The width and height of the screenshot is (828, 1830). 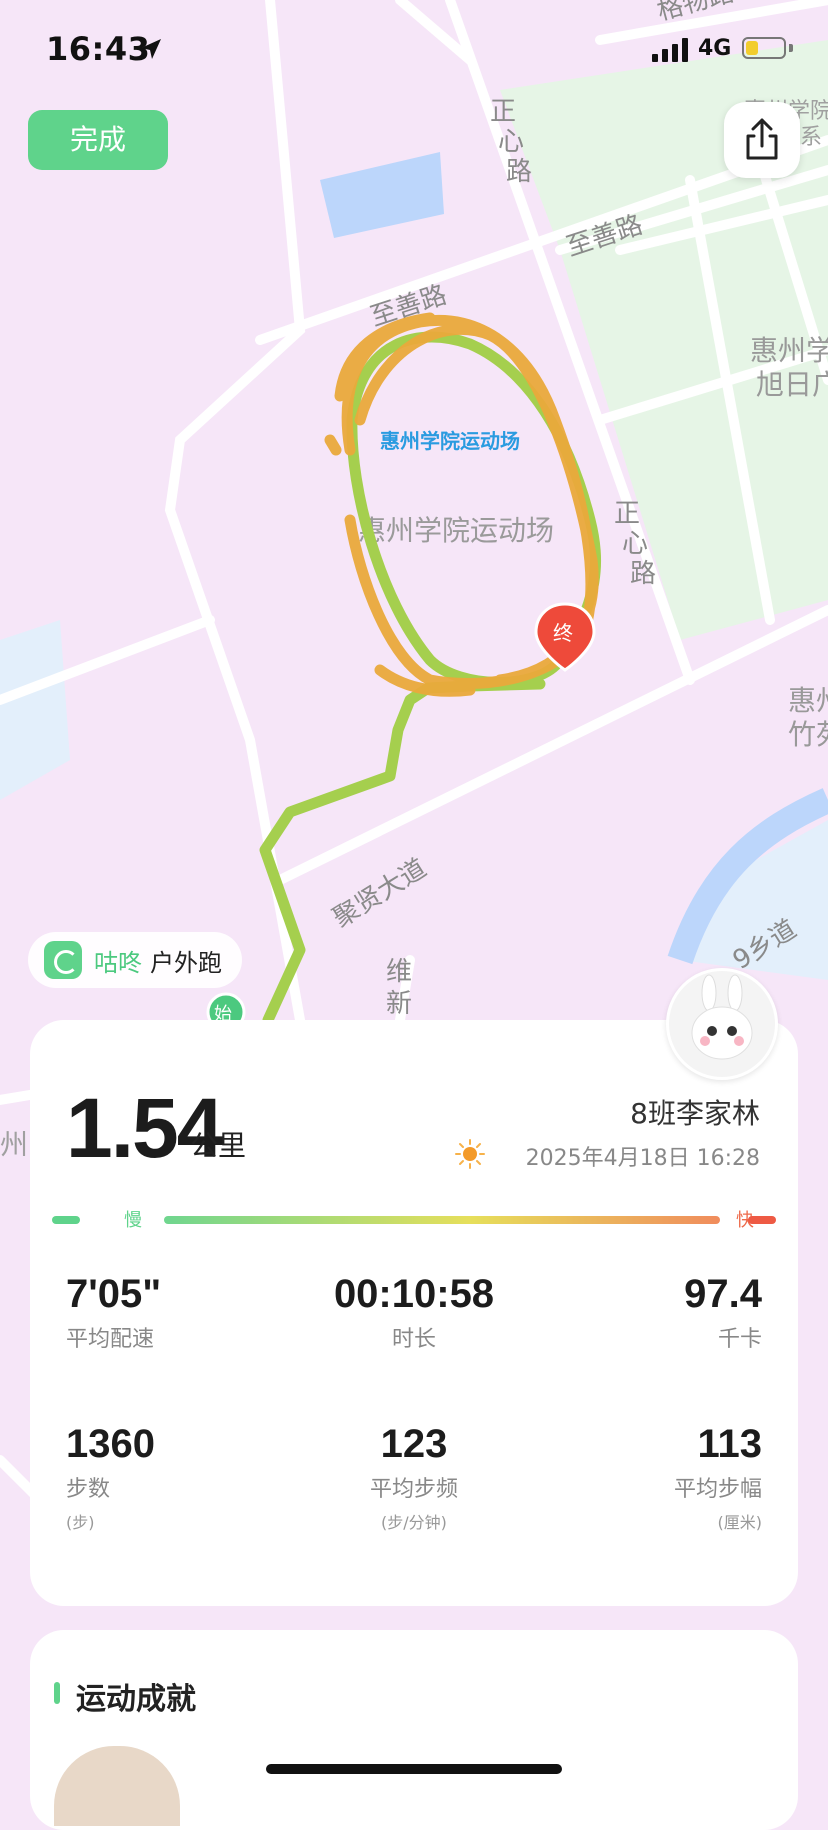 What do you see at coordinates (218, 1145) in the screenshot?
I see `distance-unit: 公里` at bounding box center [218, 1145].